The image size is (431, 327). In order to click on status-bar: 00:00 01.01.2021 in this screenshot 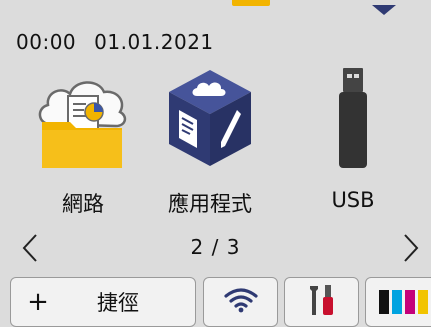, I will do `click(115, 42)`.